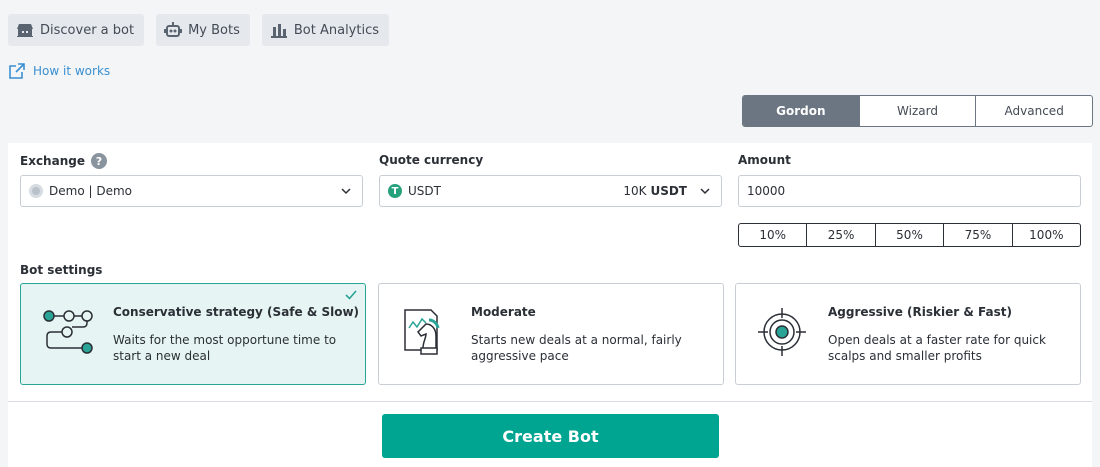  I want to click on discover-bot-button: Discover a bot, so click(76, 30).